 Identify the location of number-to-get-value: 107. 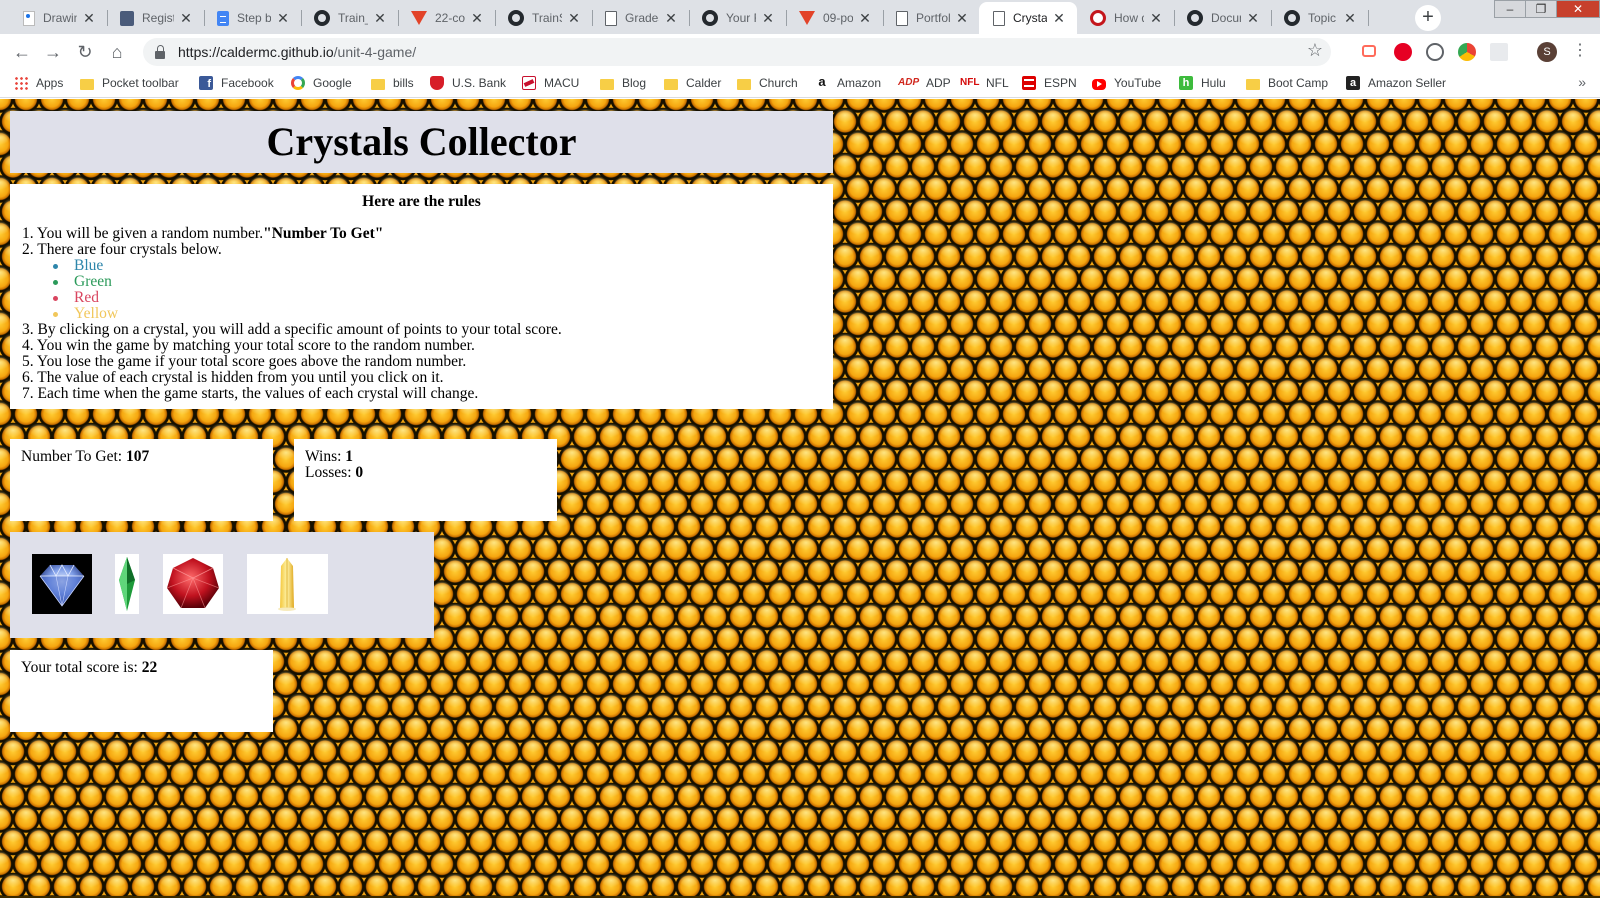
(137, 456).